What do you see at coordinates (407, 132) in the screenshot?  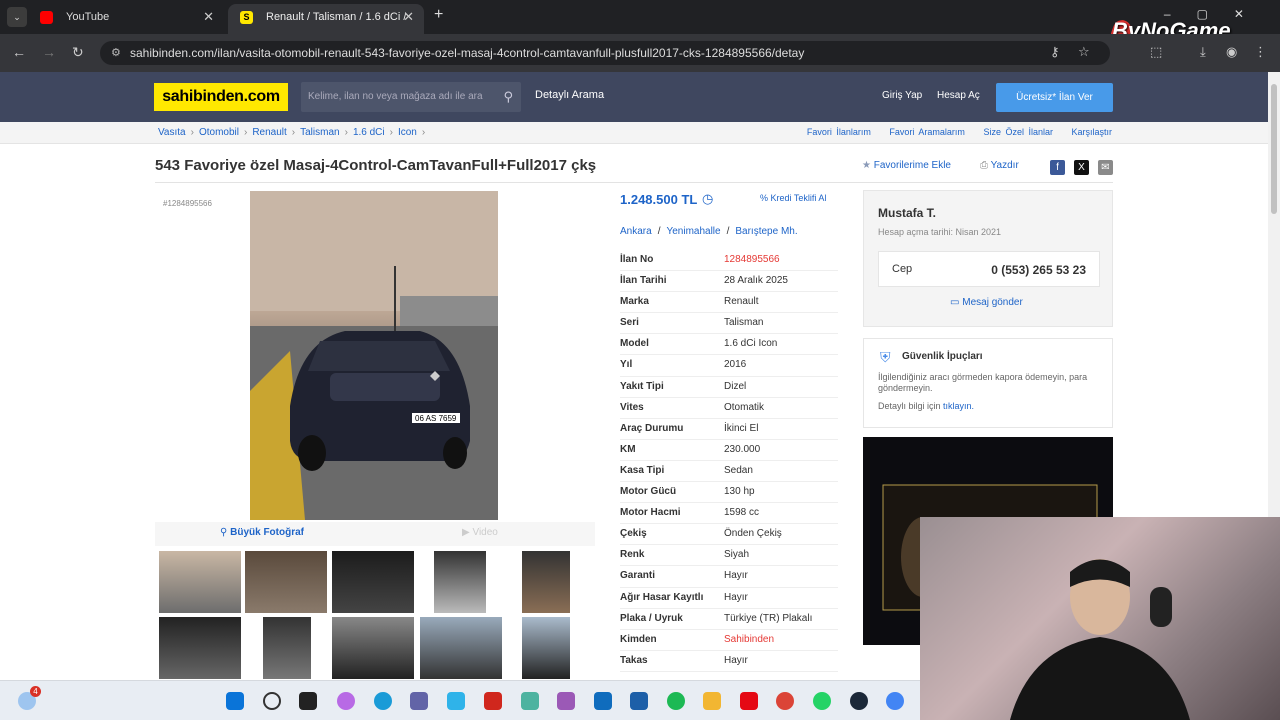 I see `breadcrumb-item: Icon` at bounding box center [407, 132].